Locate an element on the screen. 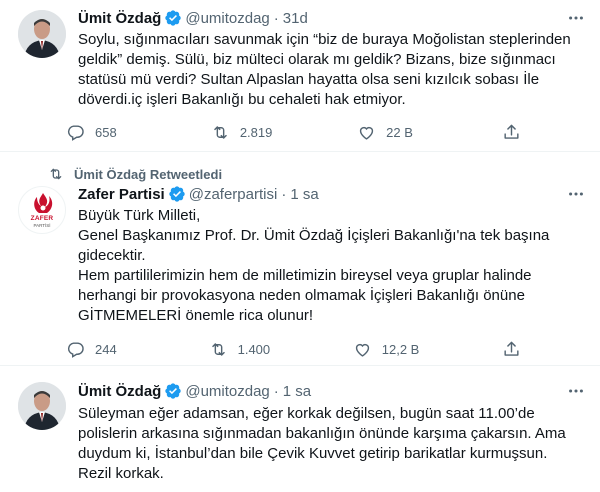 The width and height of the screenshot is (600, 492). retweet-count: 1.400 is located at coordinates (254, 349).